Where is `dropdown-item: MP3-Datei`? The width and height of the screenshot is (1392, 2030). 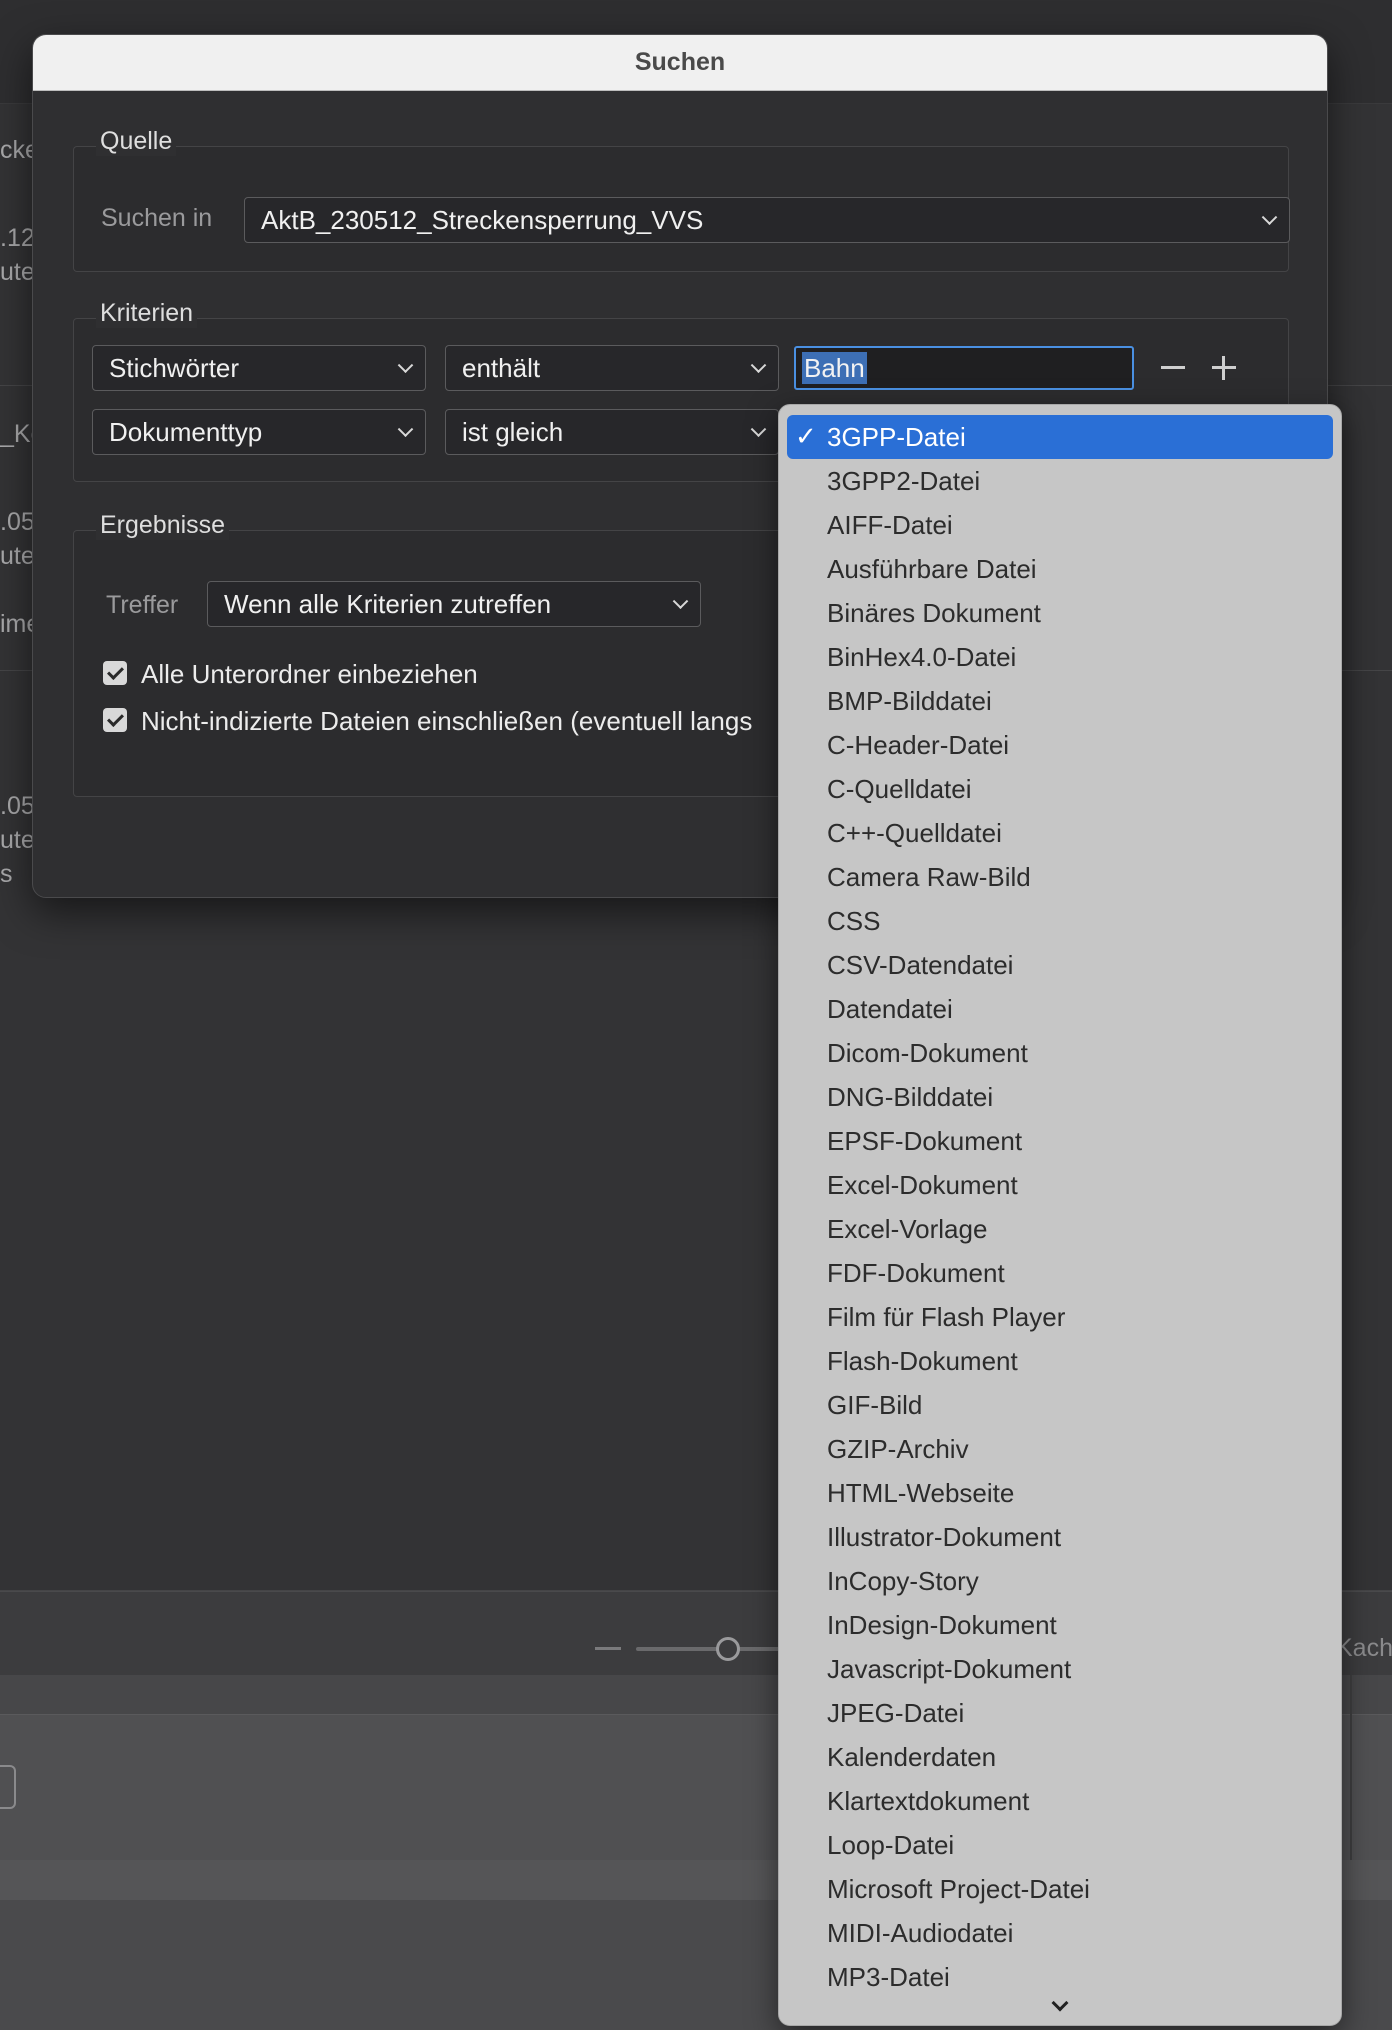
dropdown-item: MP3-Datei is located at coordinates (1060, 1975).